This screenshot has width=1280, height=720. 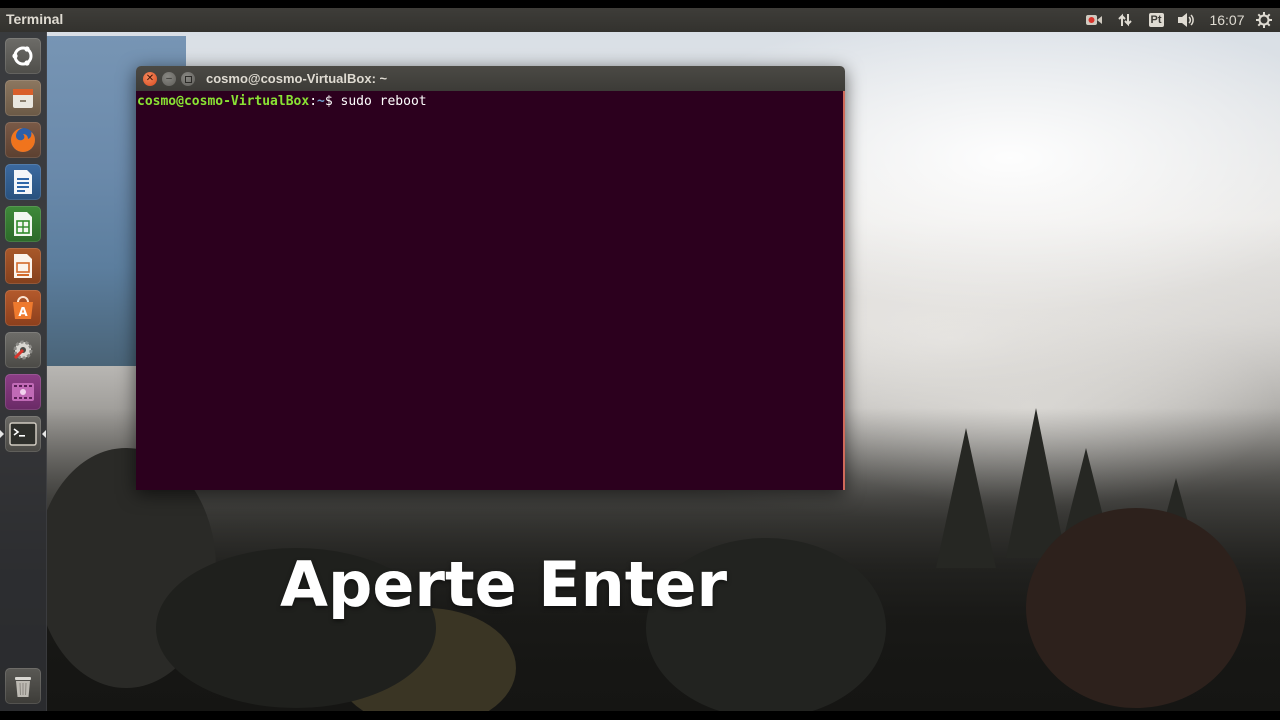 I want to click on svg-text: A, so click(x=23, y=312).